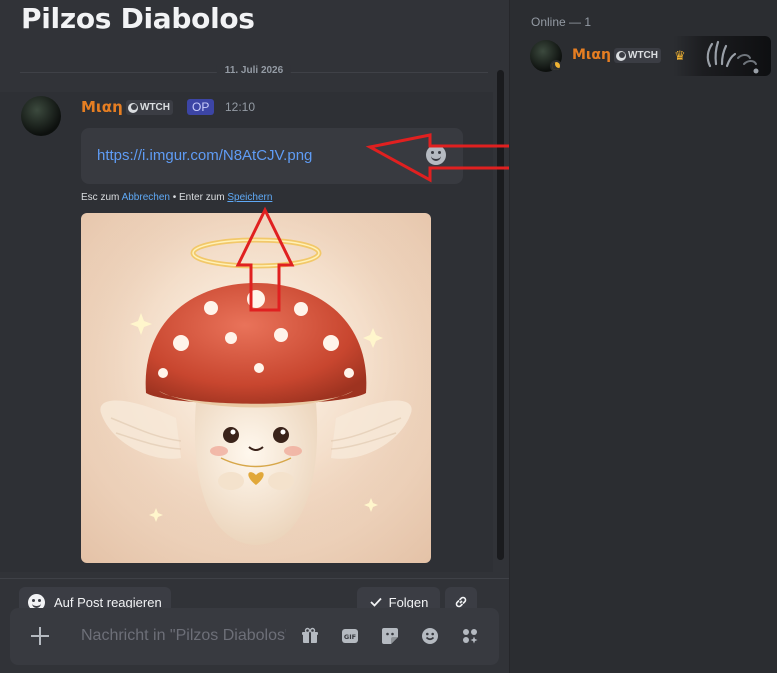  Describe the element at coordinates (621, 55) in the screenshot. I see `moon-icon` at that location.